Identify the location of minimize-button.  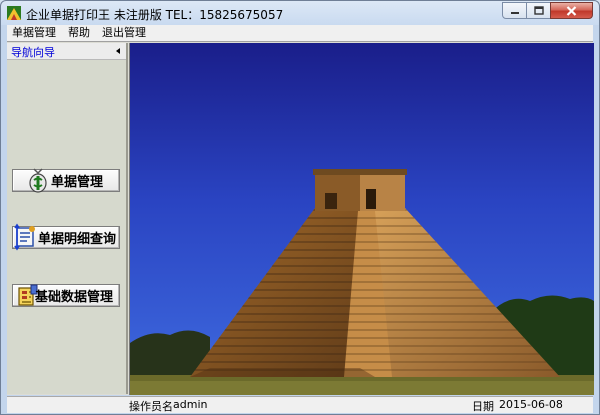
(514, 10).